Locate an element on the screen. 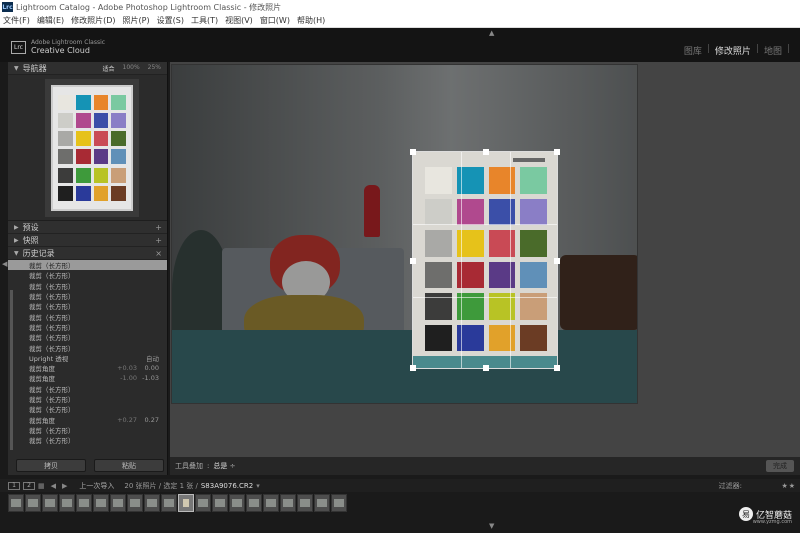 The image size is (800, 533). module-develop: 修改照片 is located at coordinates (733, 50).